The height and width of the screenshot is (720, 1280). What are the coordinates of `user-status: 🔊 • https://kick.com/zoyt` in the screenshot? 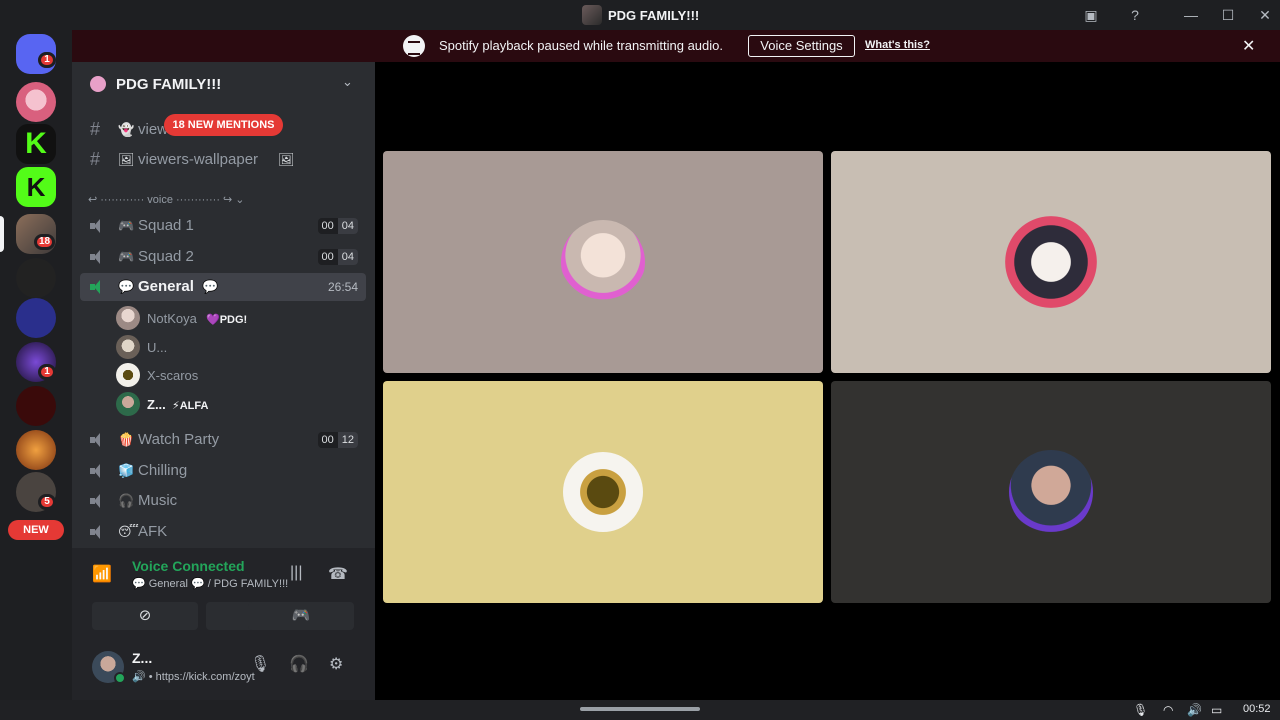 It's located at (193, 677).